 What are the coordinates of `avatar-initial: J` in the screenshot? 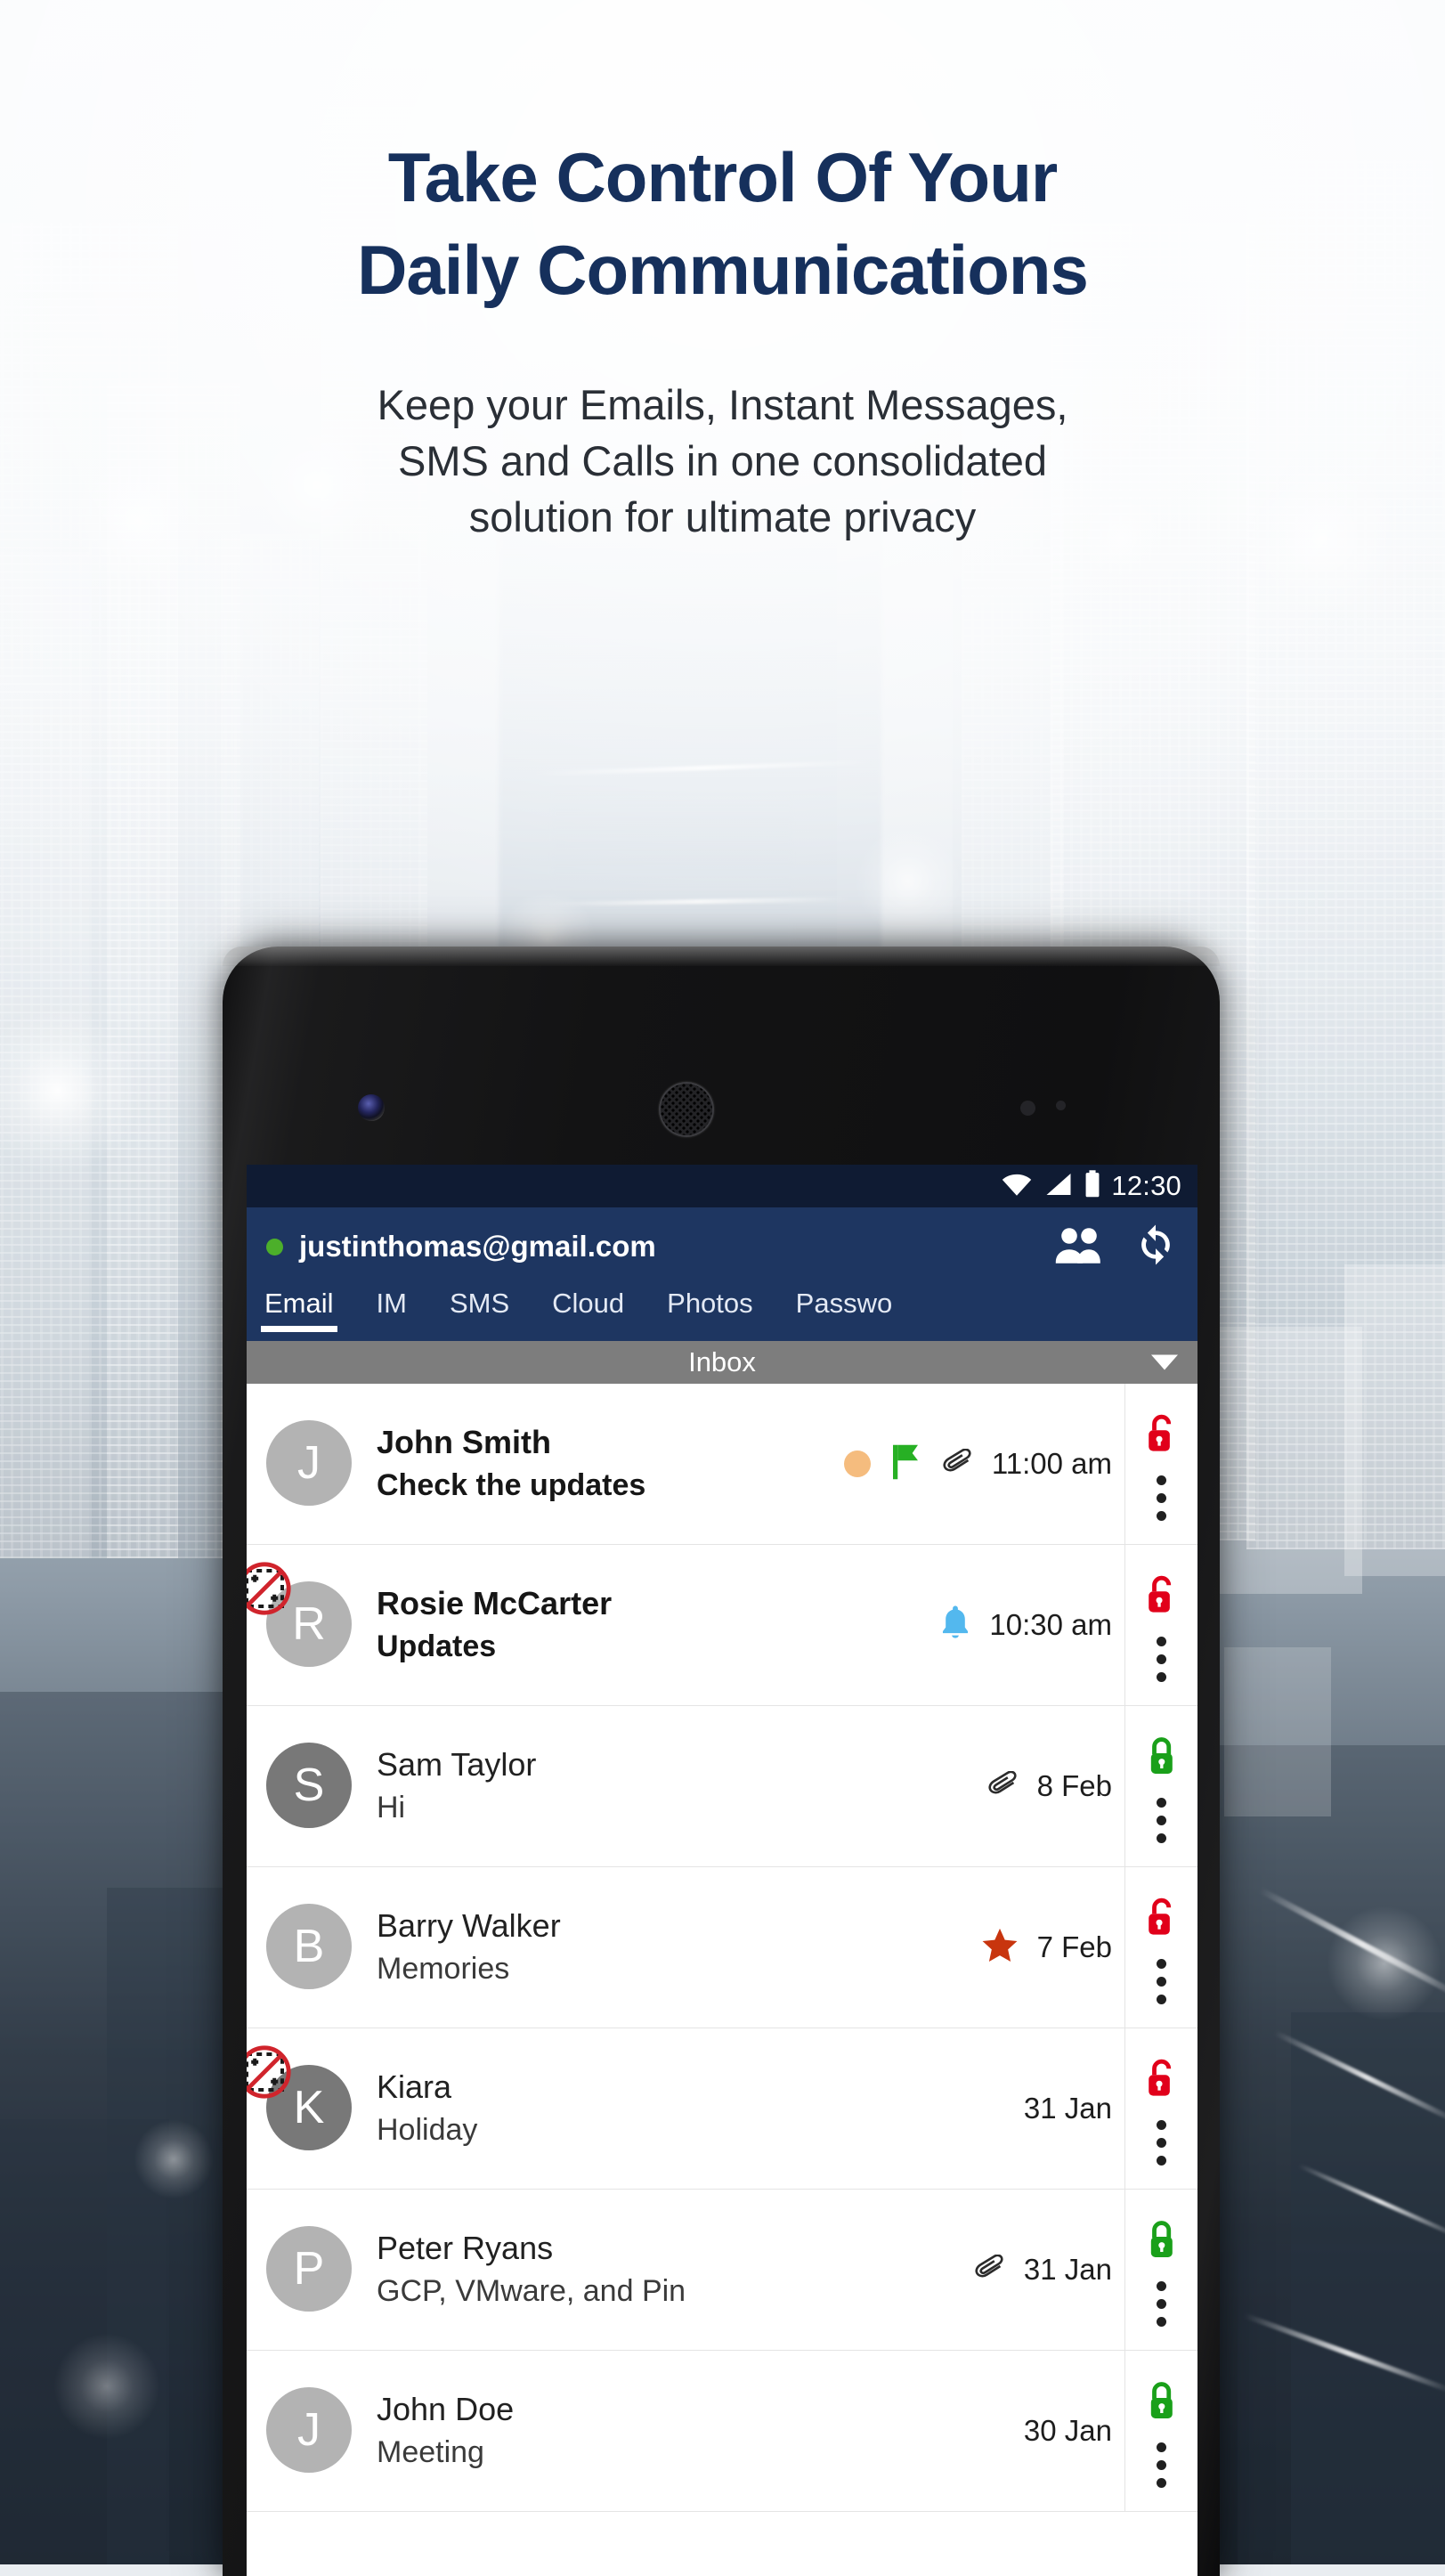 It's located at (309, 2430).